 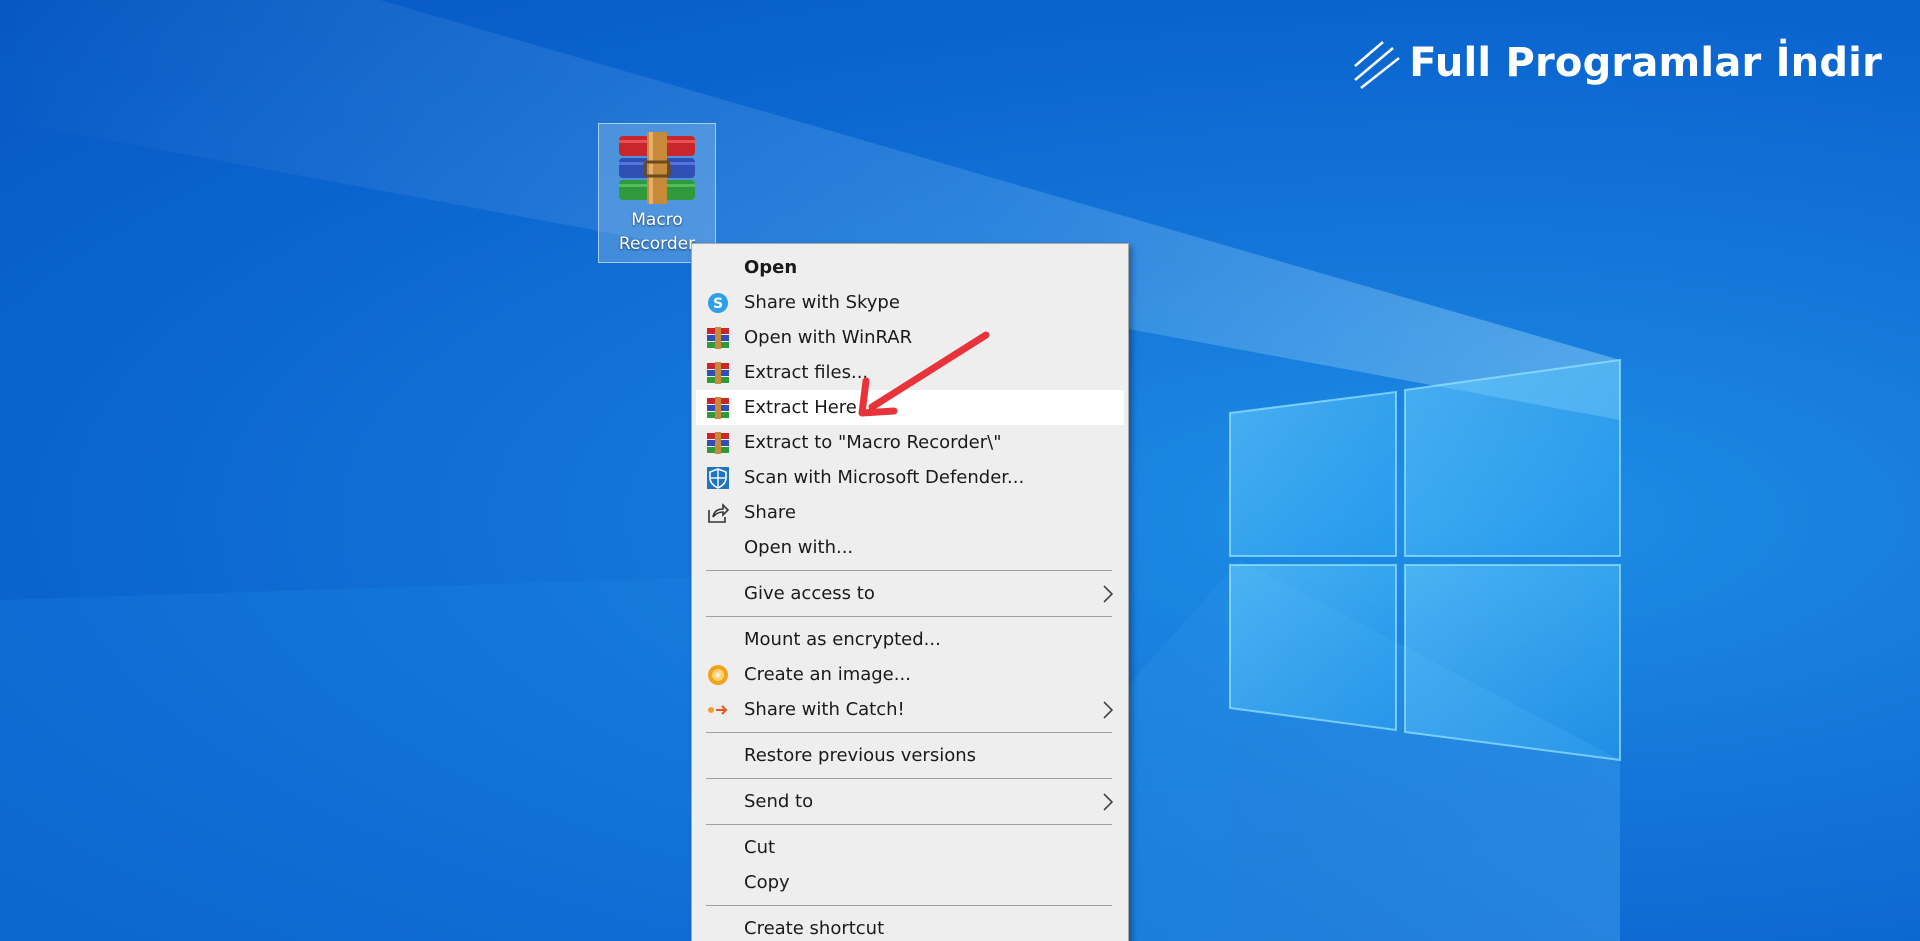 What do you see at coordinates (910, 512) in the screenshot?
I see `menu-item-share: Share` at bounding box center [910, 512].